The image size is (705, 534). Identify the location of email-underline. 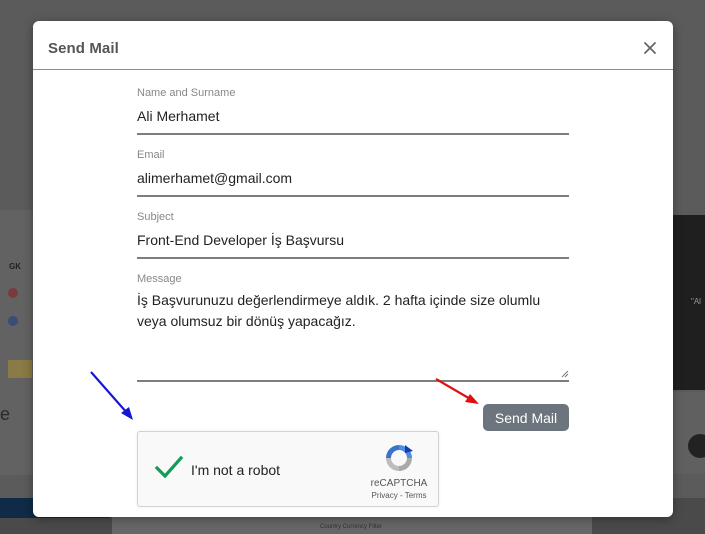
(353, 196).